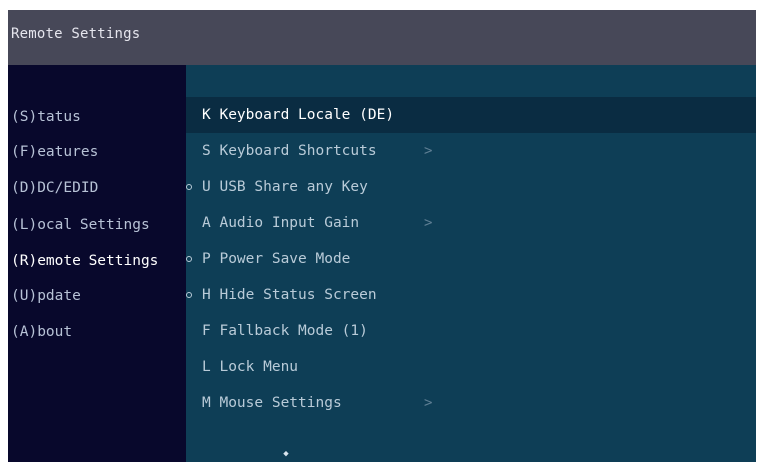  I want to click on scroll-down-icon: ◆, so click(286, 454).